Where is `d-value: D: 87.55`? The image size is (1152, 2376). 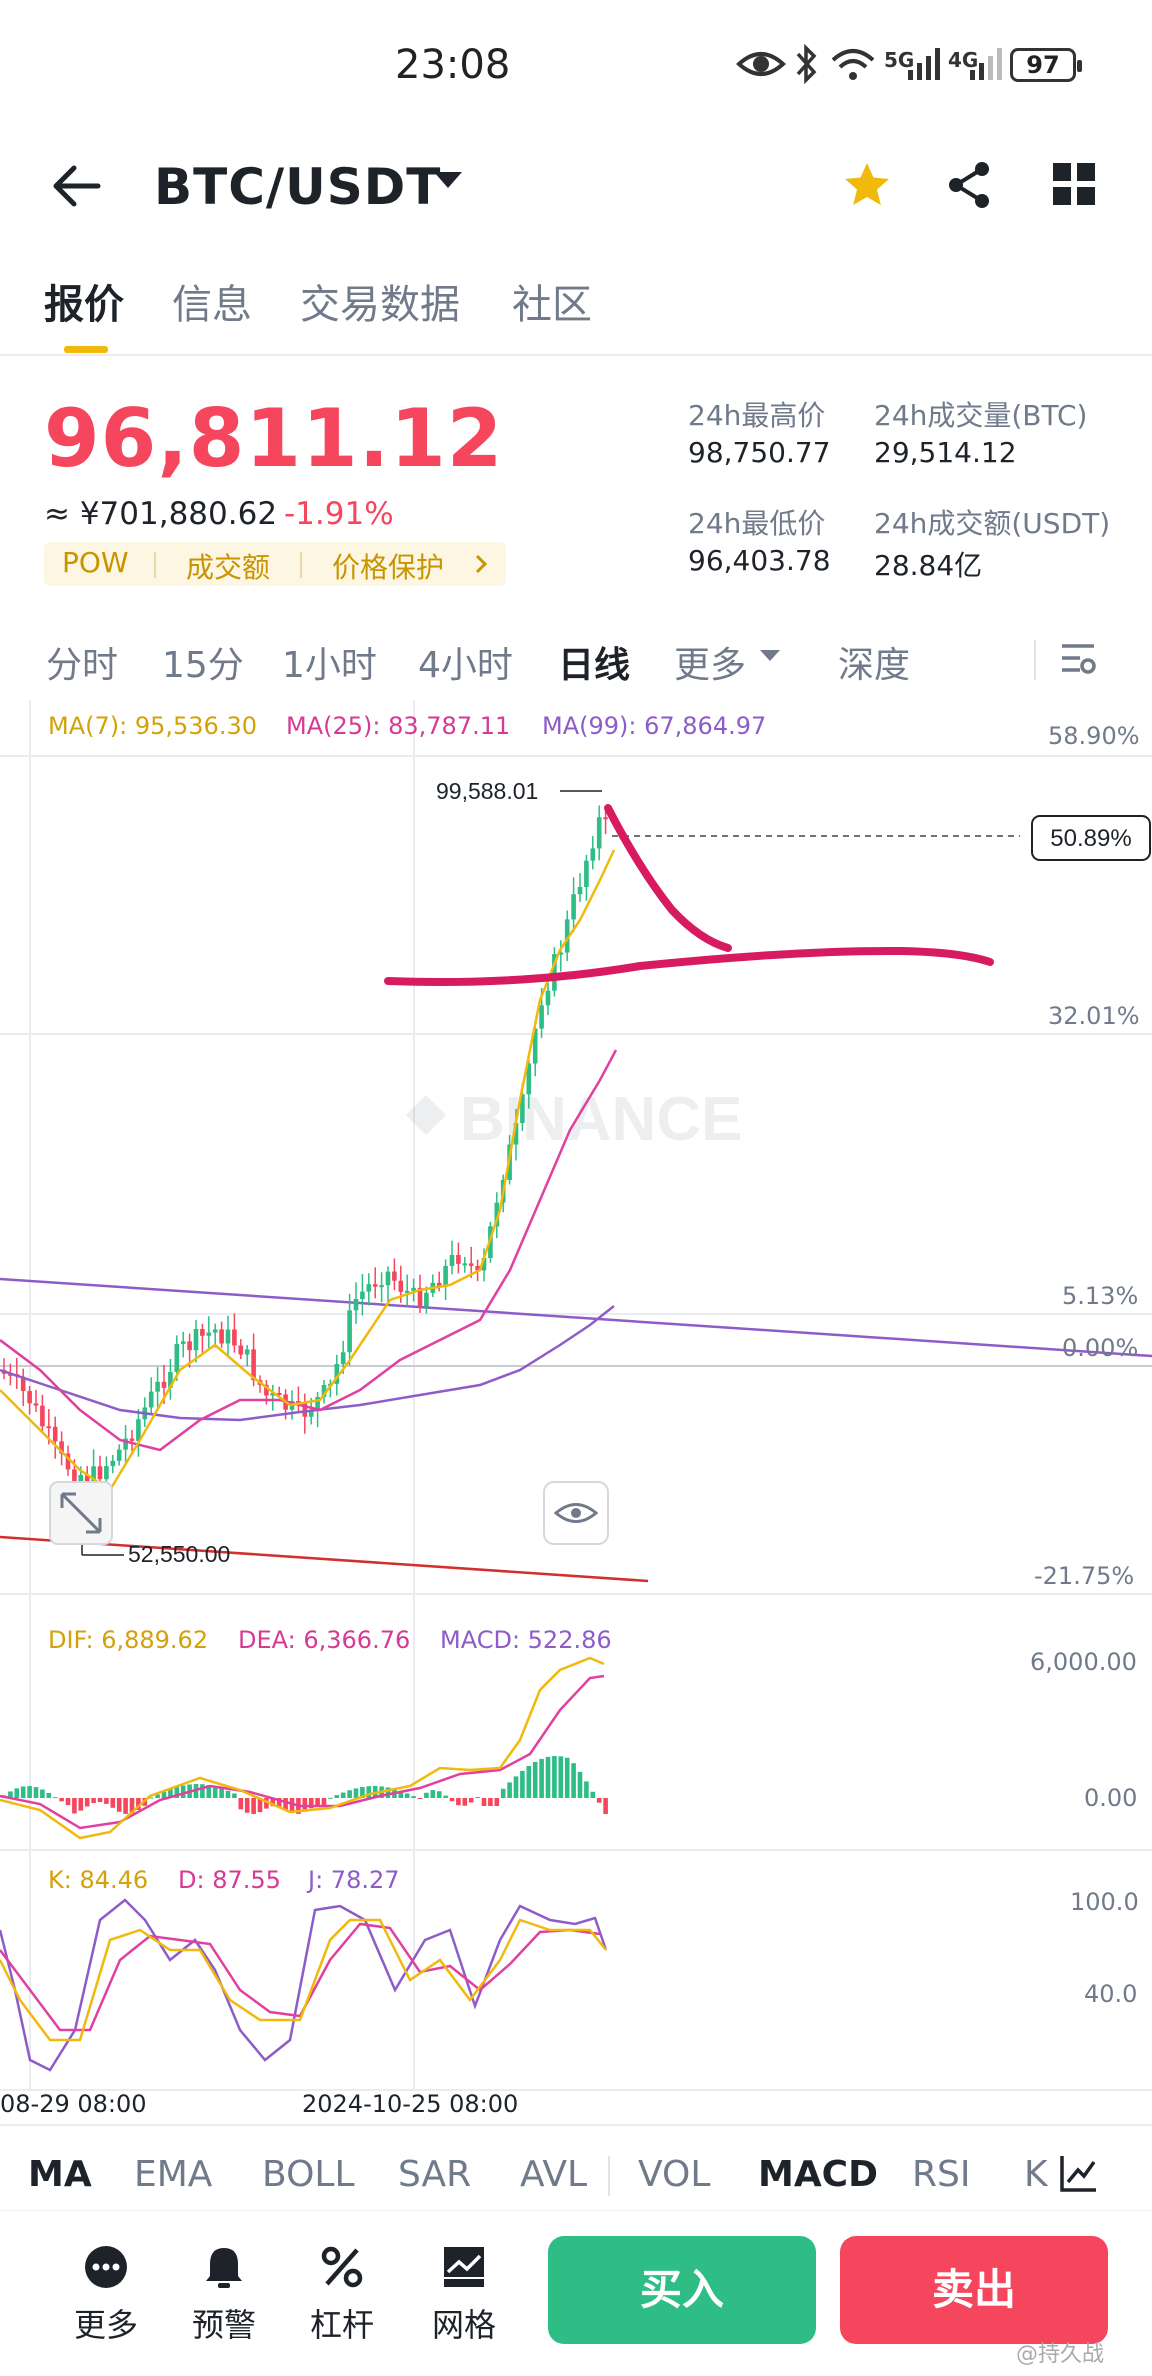 d-value: D: 87.55 is located at coordinates (229, 1880).